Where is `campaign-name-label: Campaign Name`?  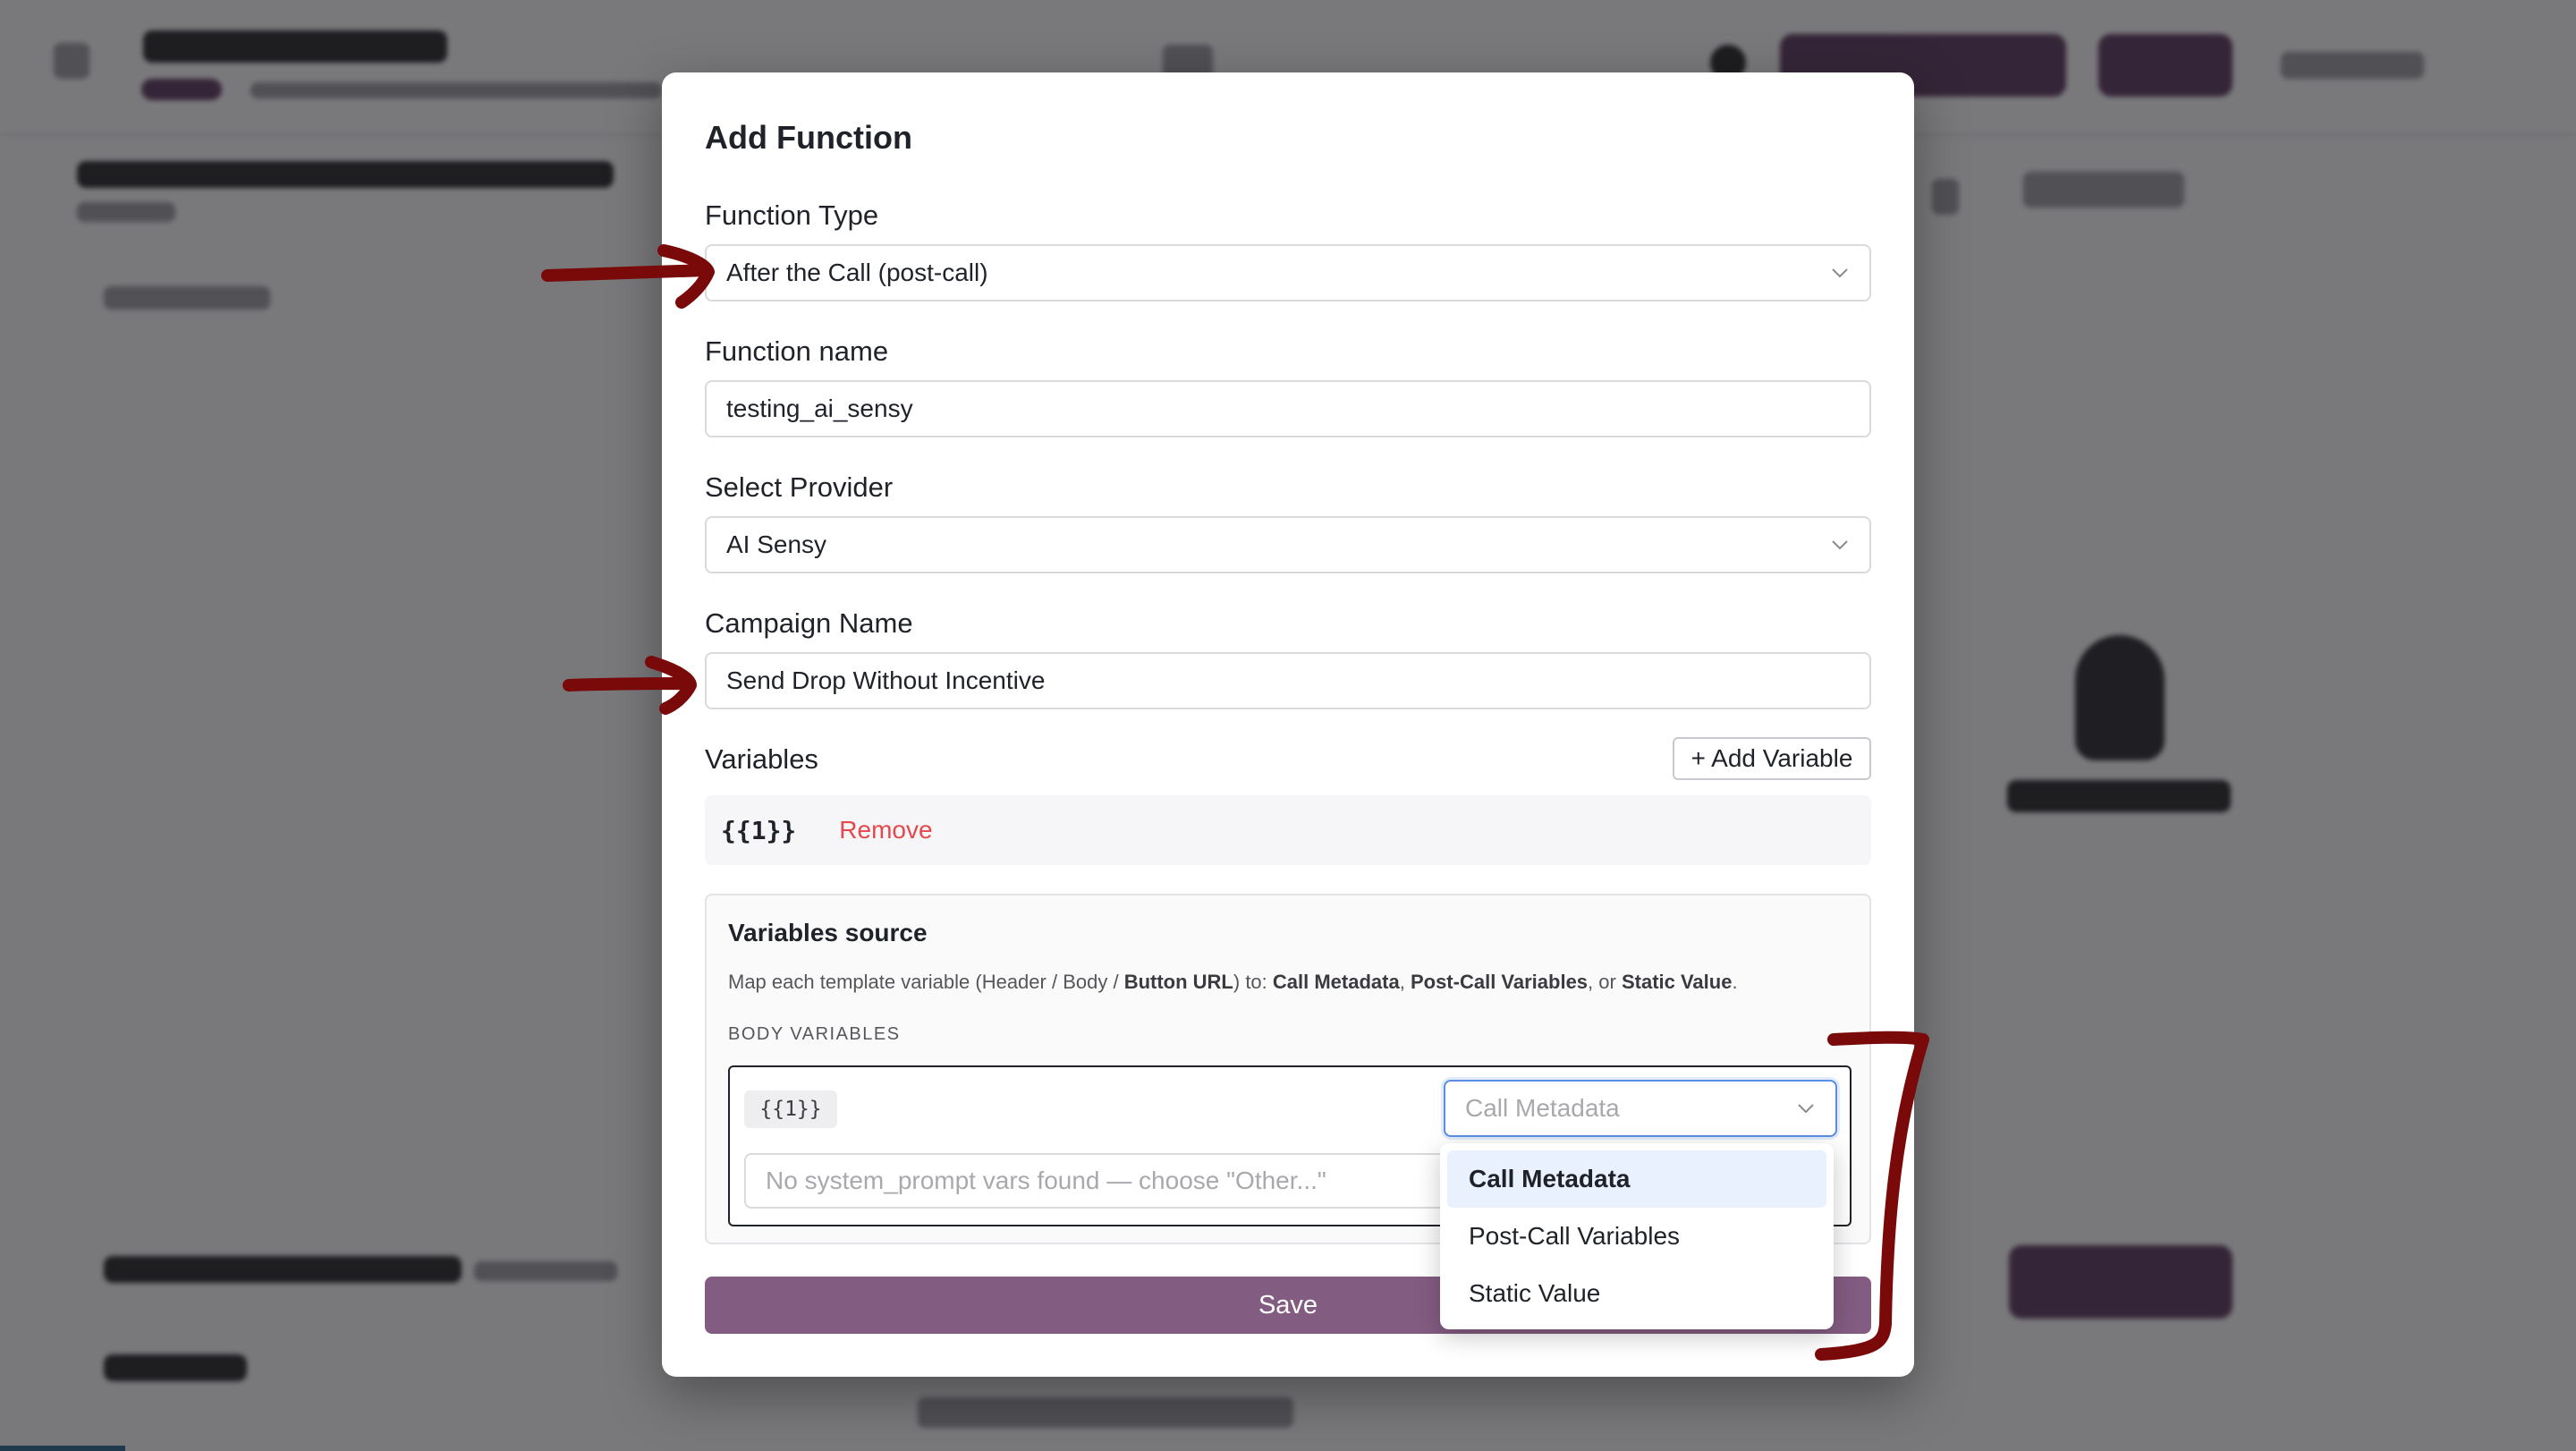 campaign-name-label: Campaign Name is located at coordinates (809, 623).